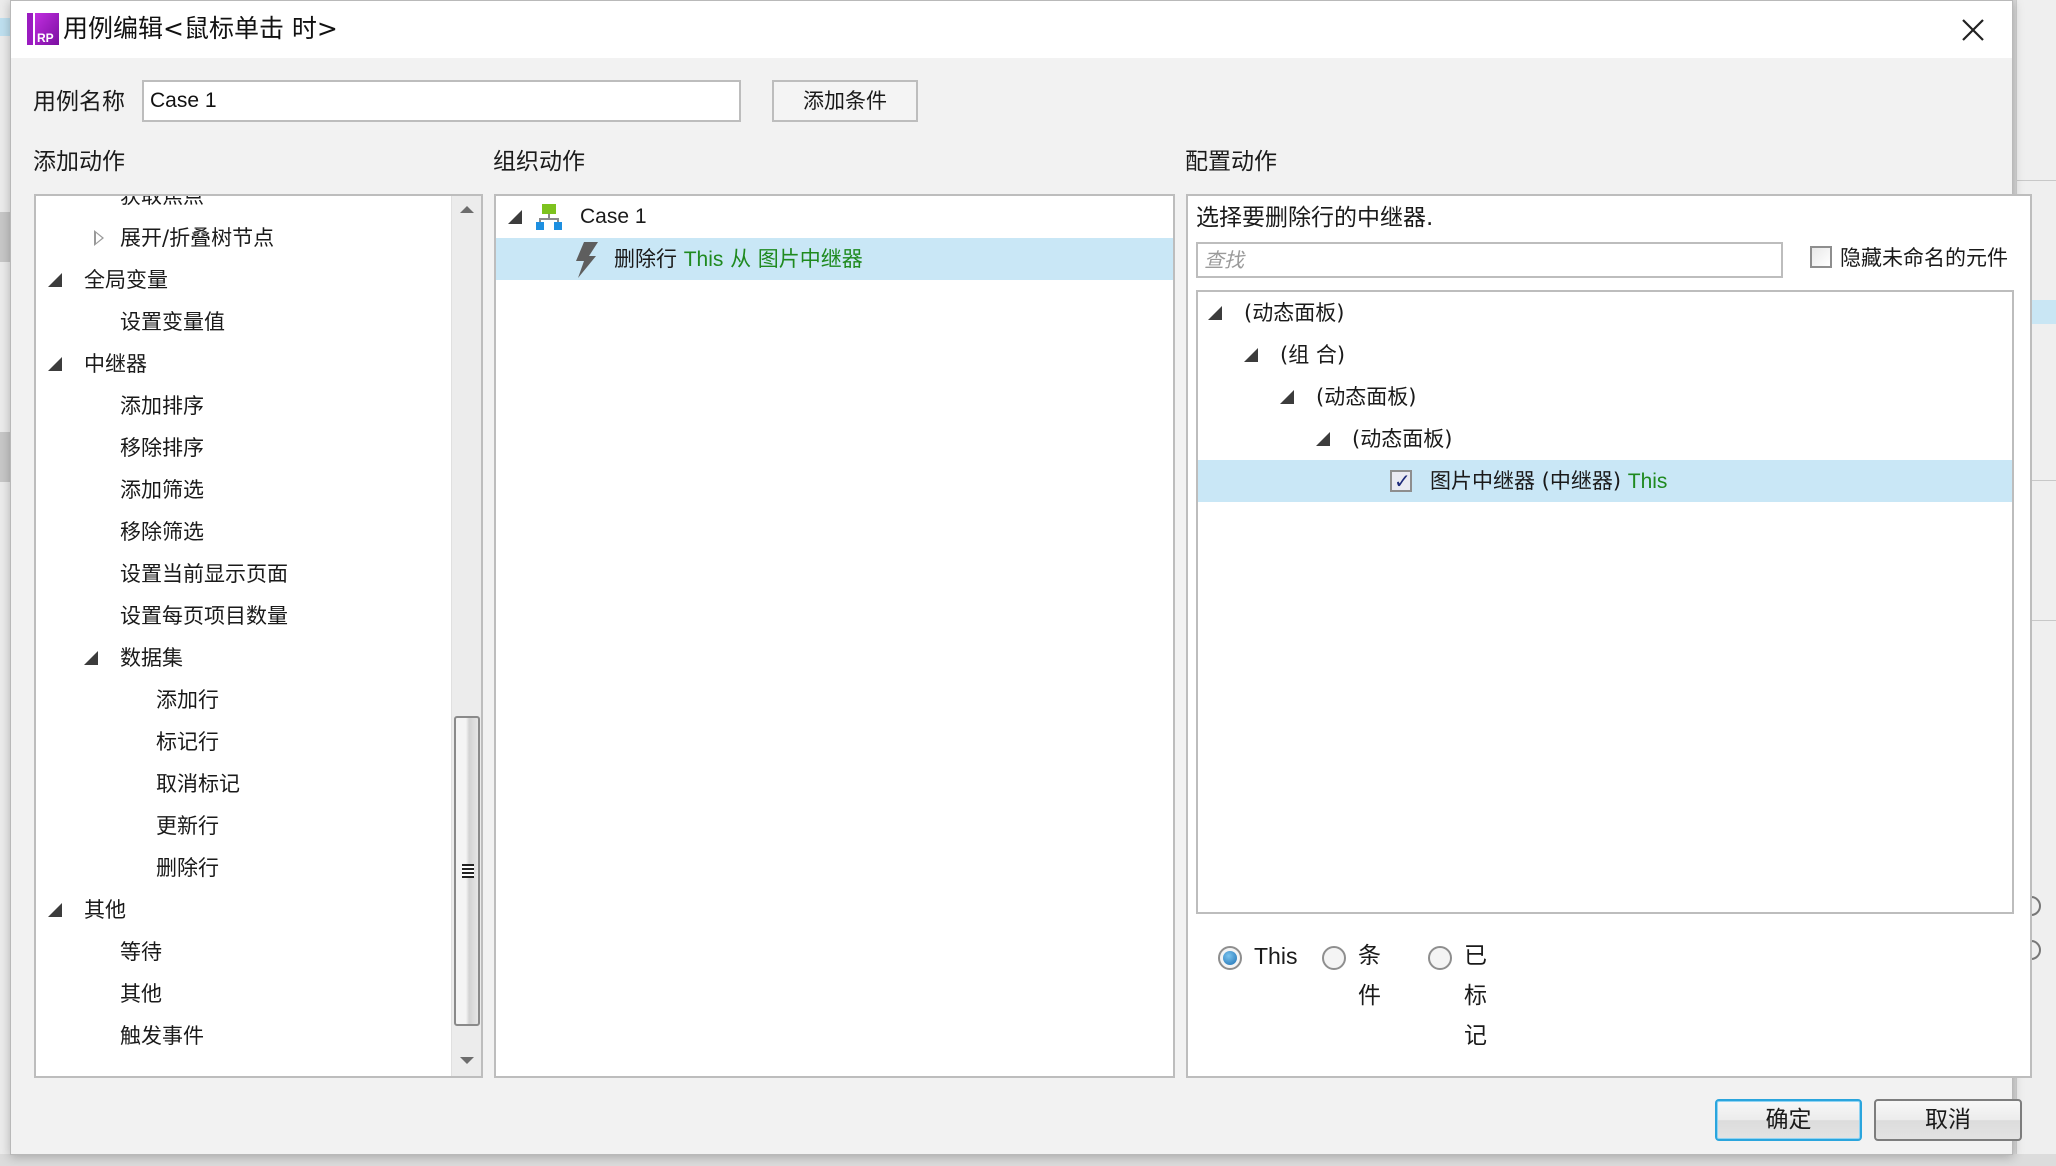 This screenshot has height=1166, width=2056. What do you see at coordinates (1475, 996) in the screenshot?
I see `radio-marked-label: 已标记` at bounding box center [1475, 996].